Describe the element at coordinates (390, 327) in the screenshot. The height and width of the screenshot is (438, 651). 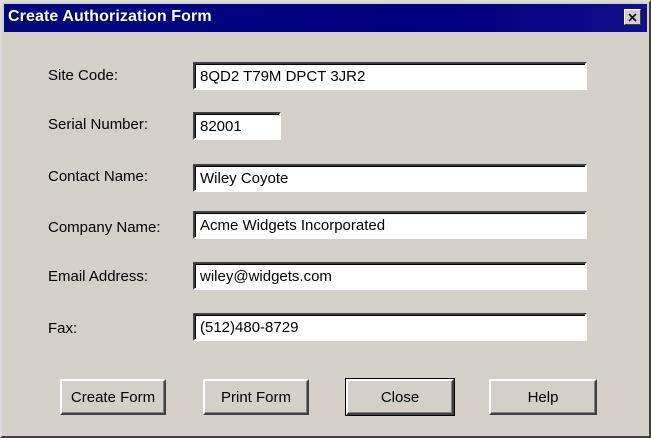
I see `fax-field: (512)480-8729` at that location.